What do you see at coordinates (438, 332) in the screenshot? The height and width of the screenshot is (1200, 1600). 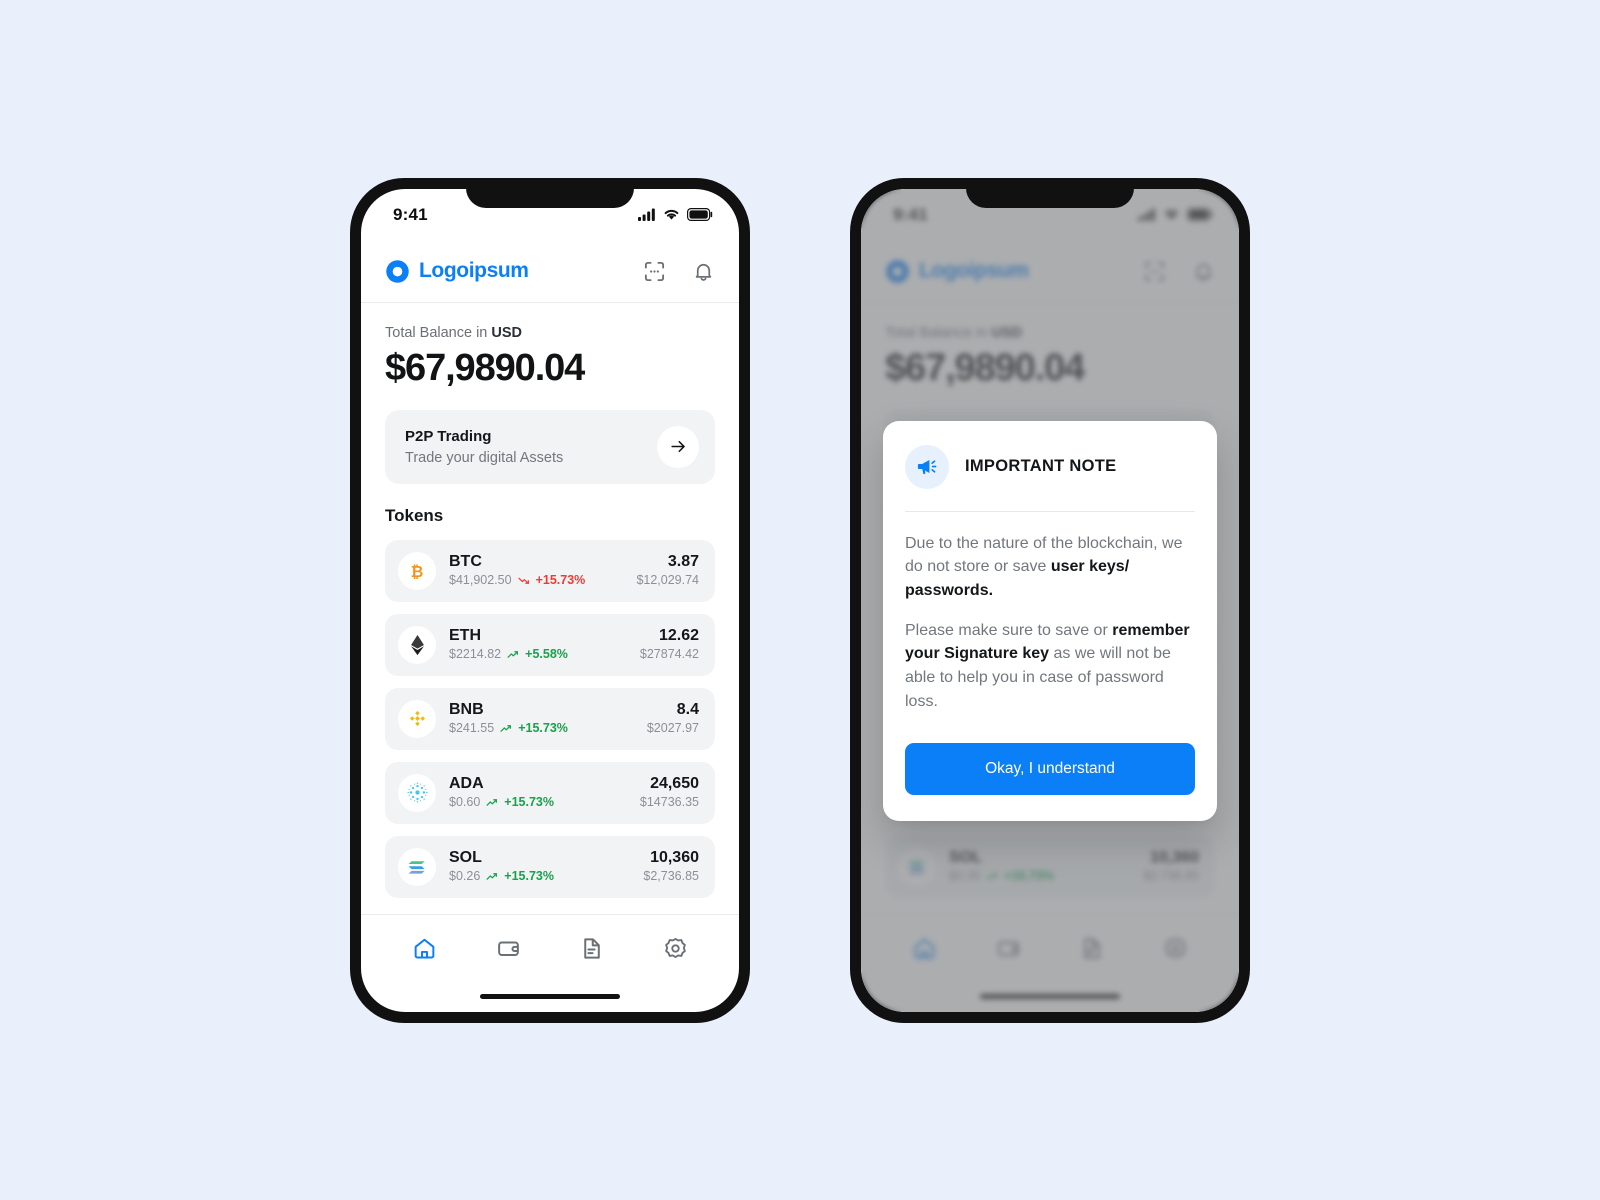 I see `balance-label-prefix: Total Balance in` at bounding box center [438, 332].